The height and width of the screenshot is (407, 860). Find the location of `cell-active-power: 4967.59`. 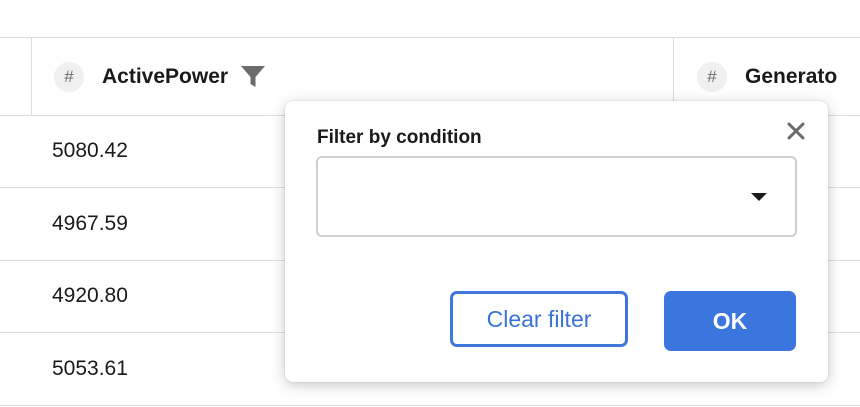

cell-active-power: 4967.59 is located at coordinates (90, 224).